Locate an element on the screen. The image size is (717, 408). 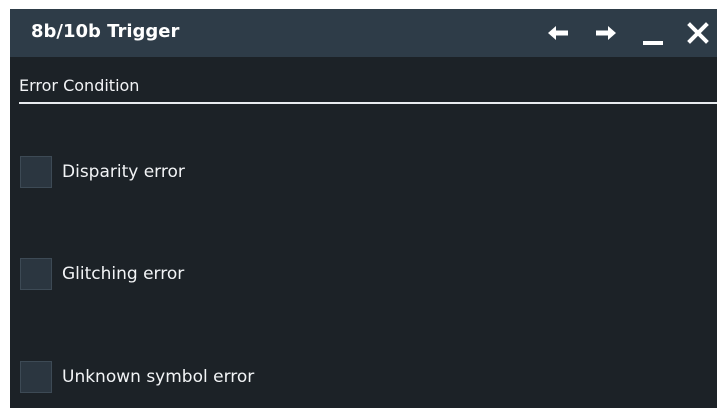
disparity-error-checkbox is located at coordinates (36, 172).